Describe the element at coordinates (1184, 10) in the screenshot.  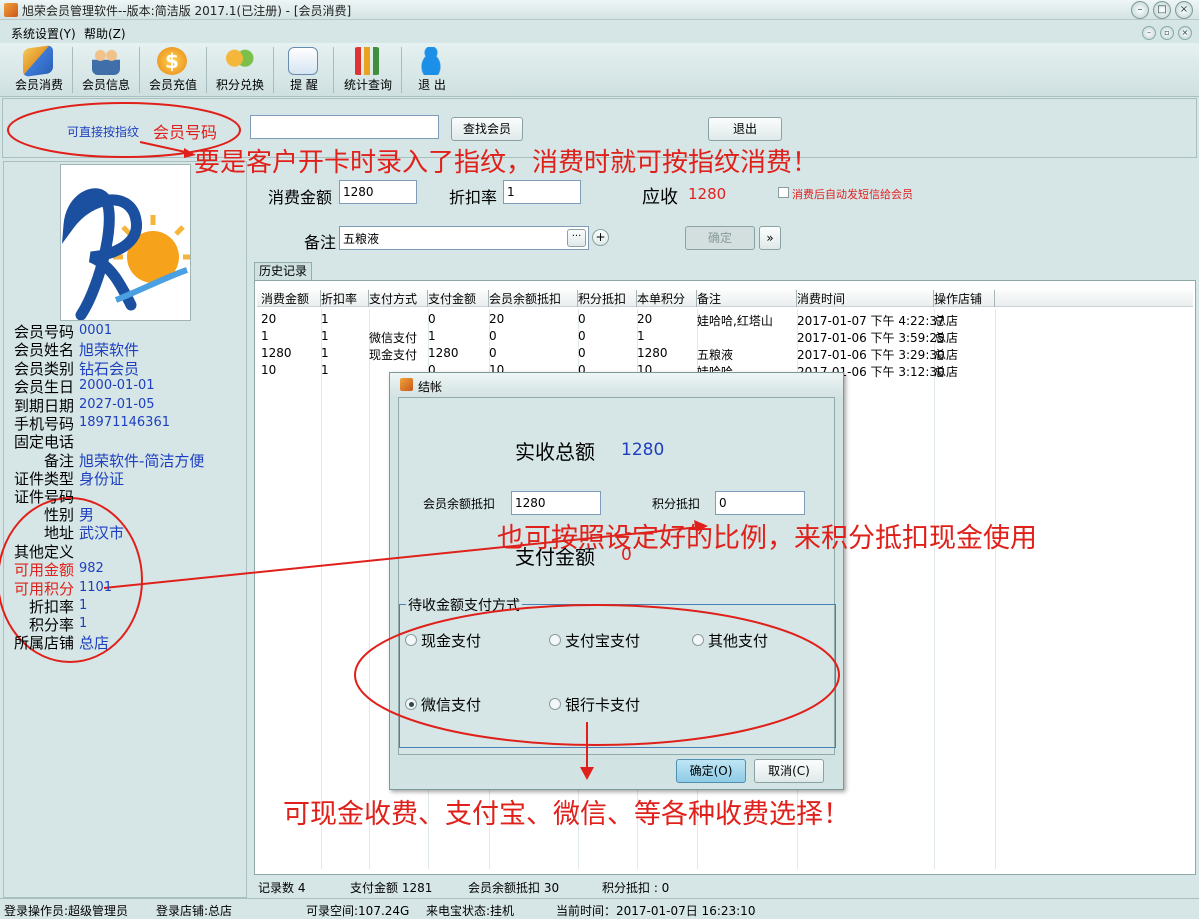
I see `close-icon: ×` at that location.